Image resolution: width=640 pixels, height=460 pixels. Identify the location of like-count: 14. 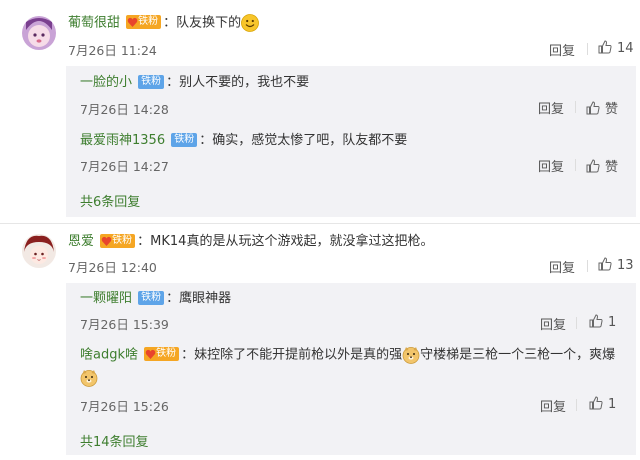
(625, 48).